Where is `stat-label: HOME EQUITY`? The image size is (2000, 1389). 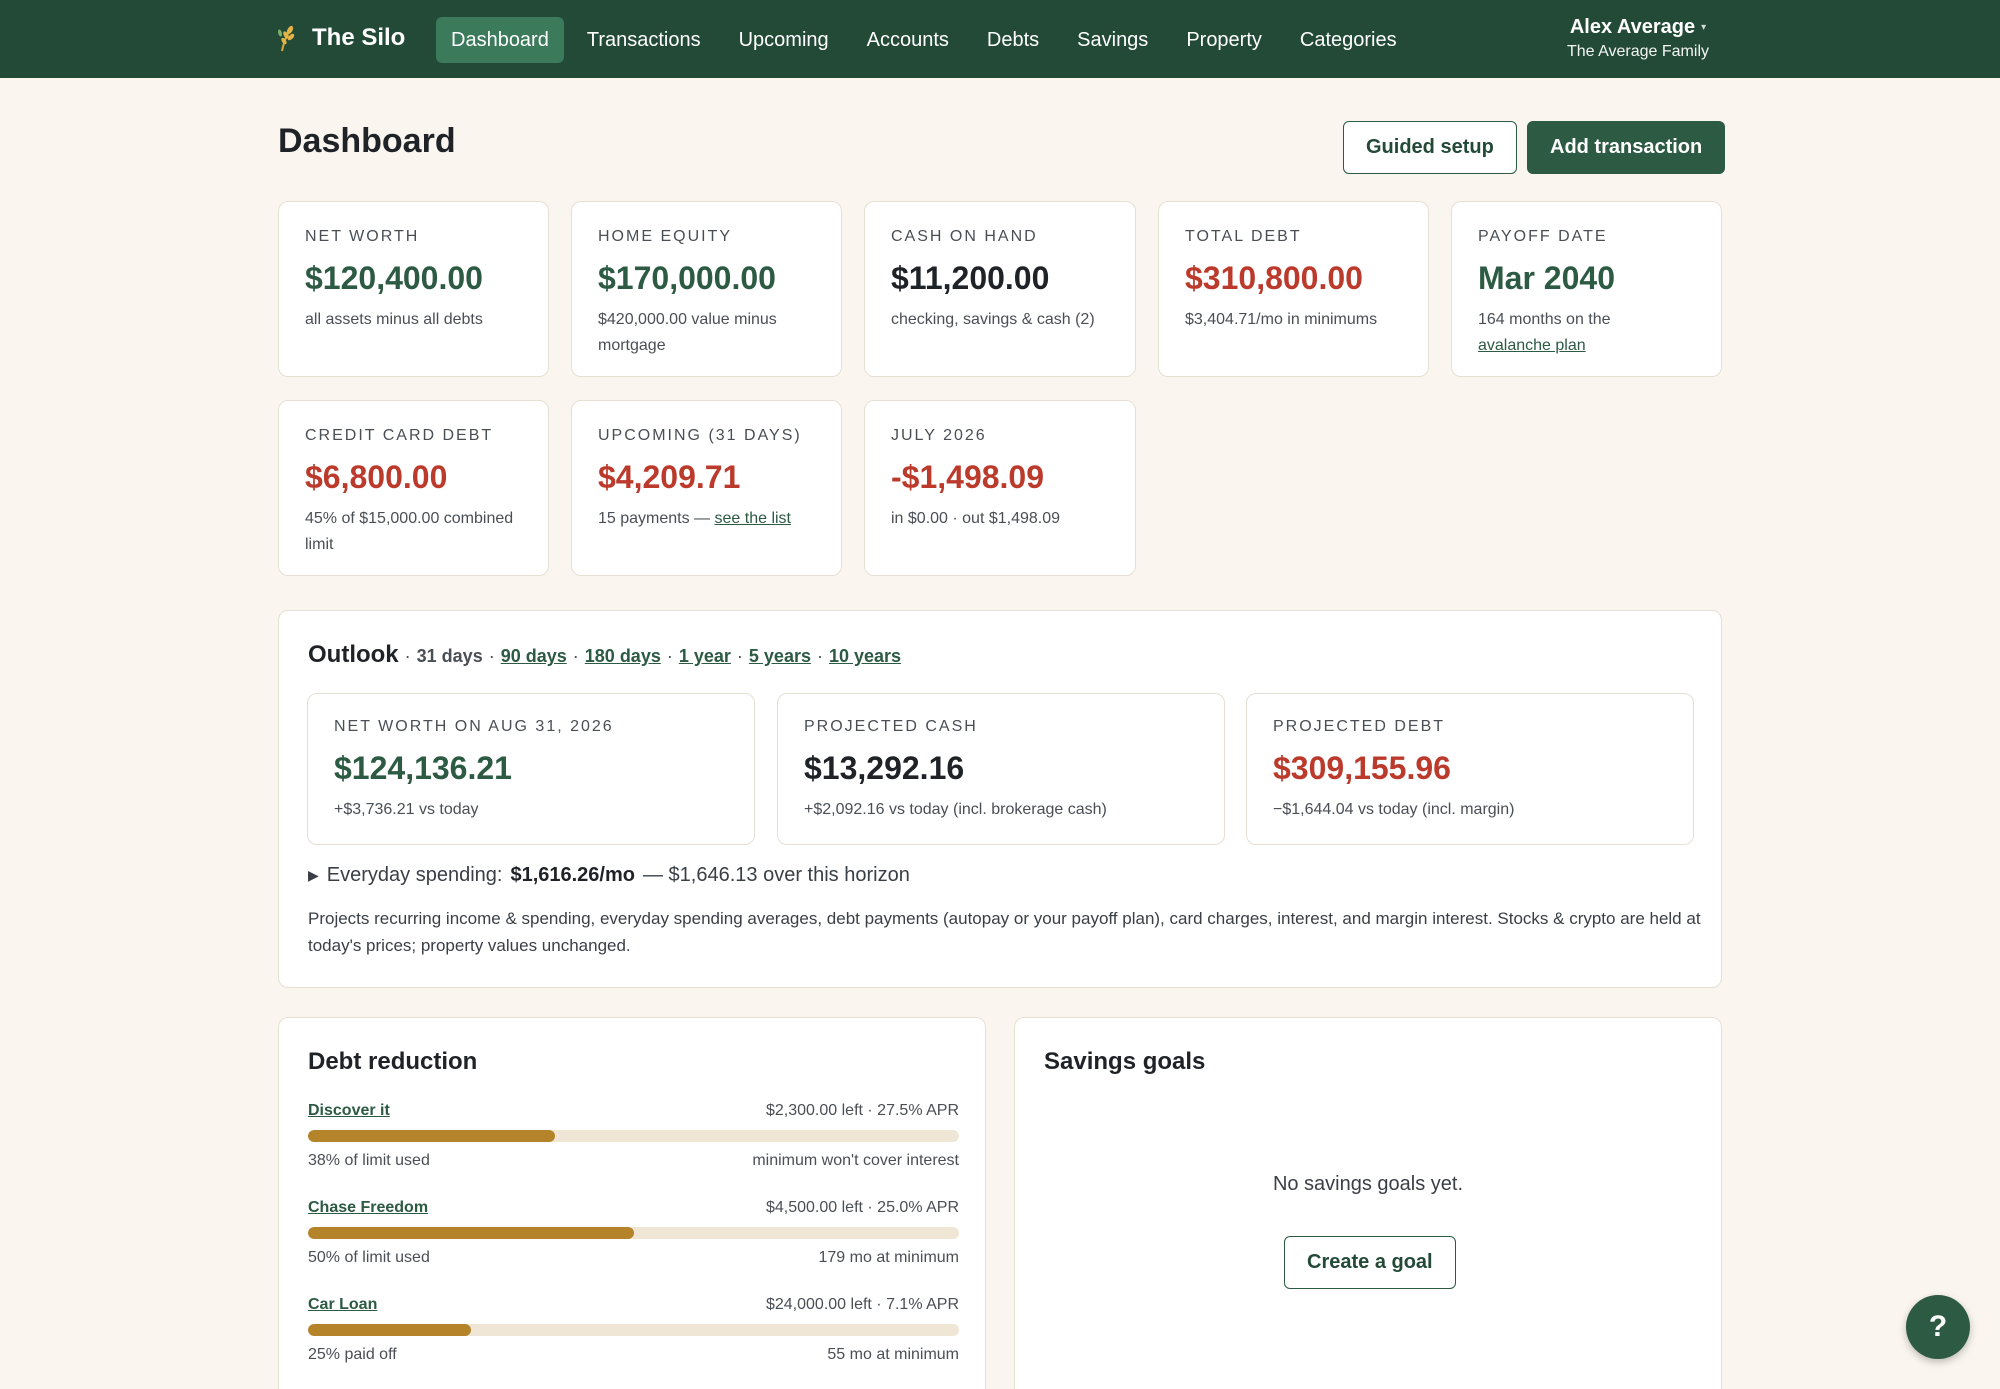 stat-label: HOME EQUITY is located at coordinates (665, 236).